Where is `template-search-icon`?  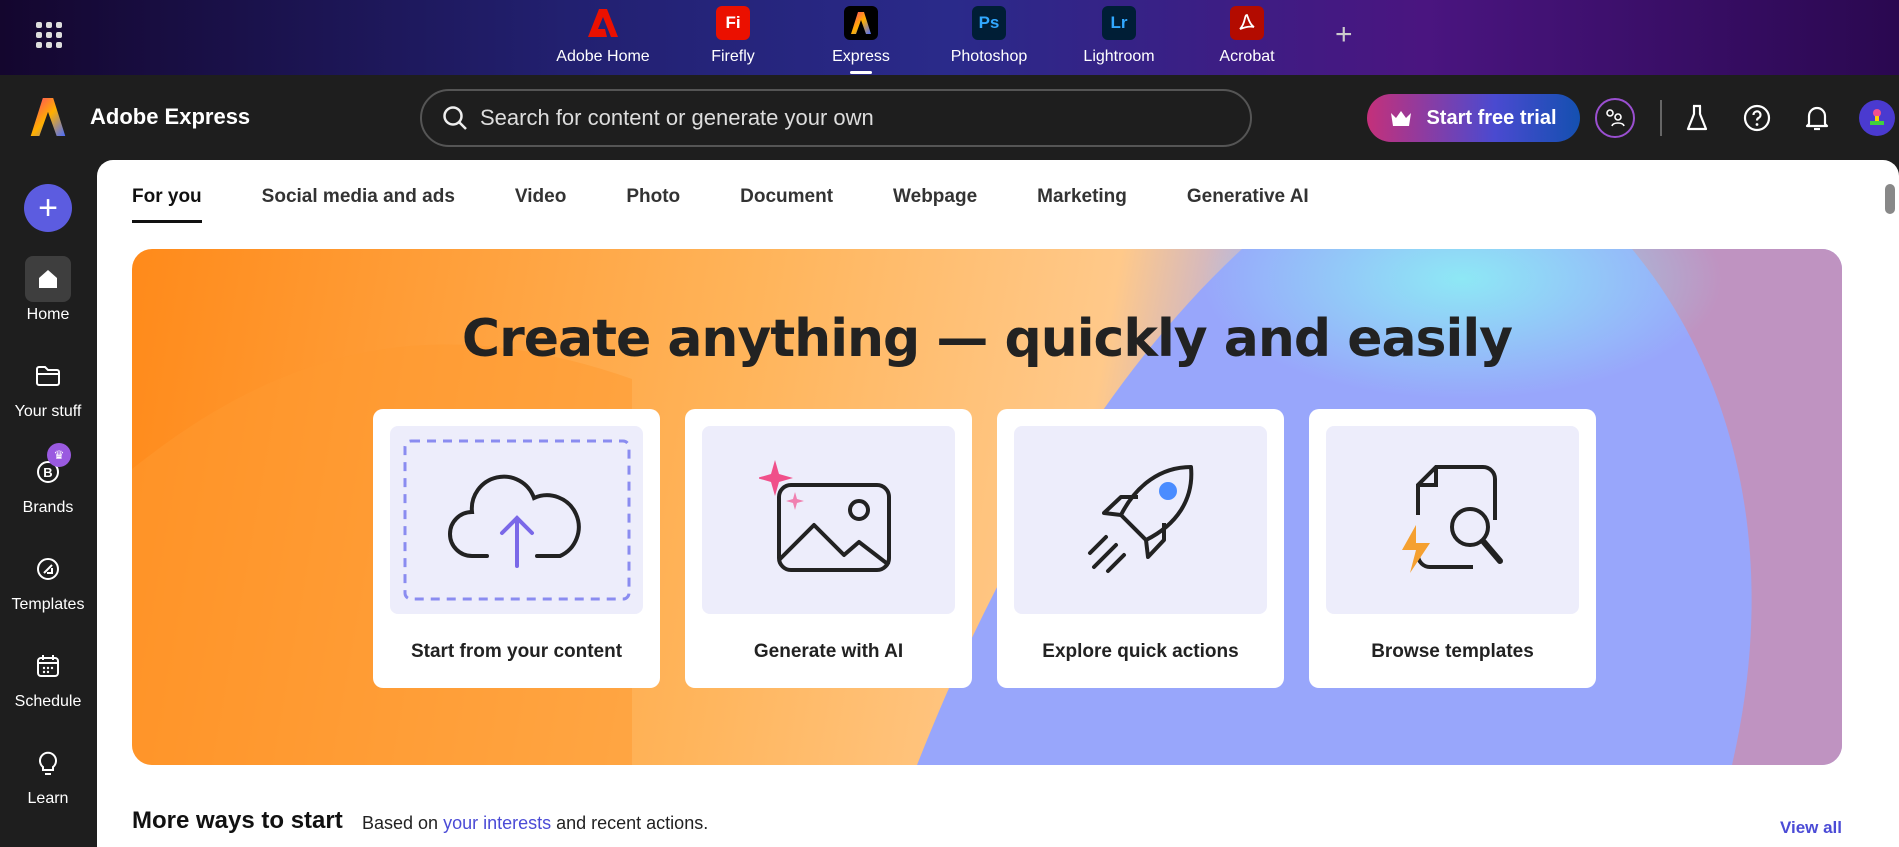 template-search-icon is located at coordinates (1452, 520).